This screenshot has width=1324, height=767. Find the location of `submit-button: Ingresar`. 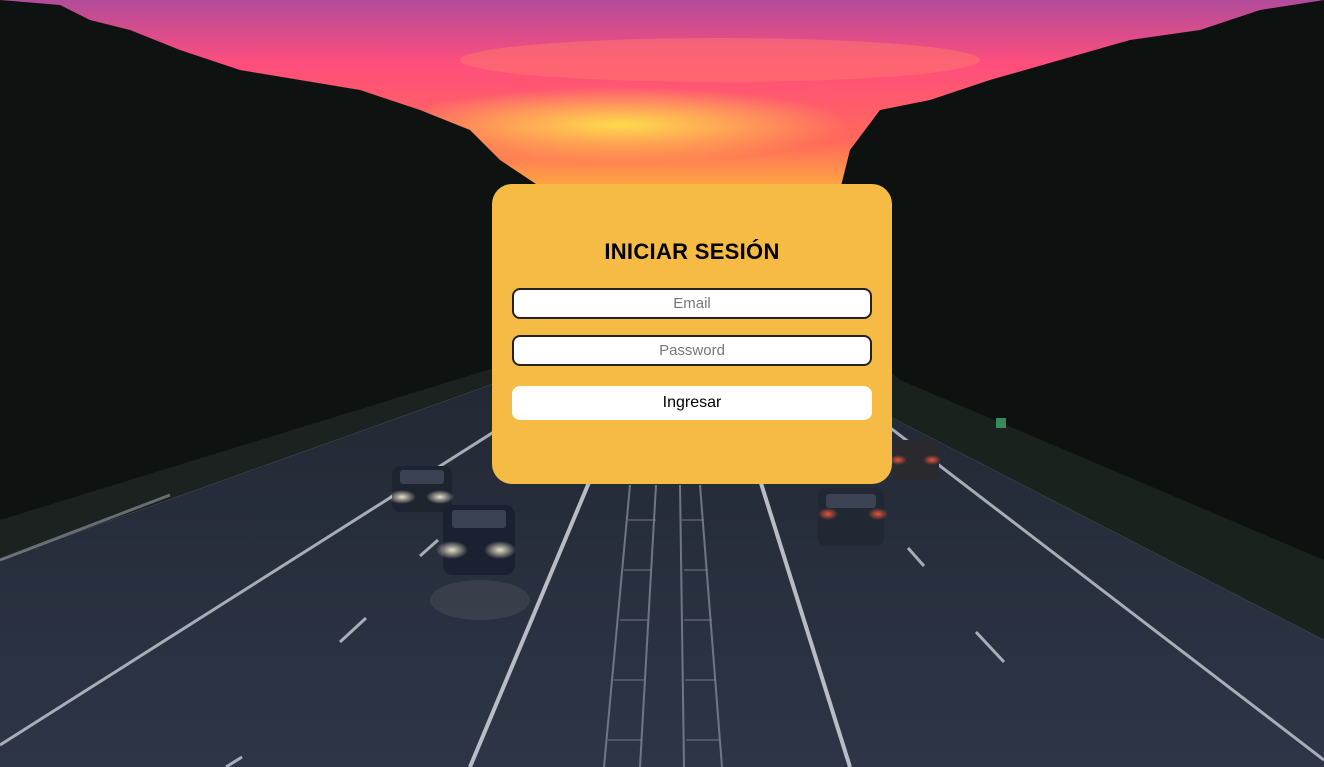

submit-button: Ingresar is located at coordinates (692, 403).